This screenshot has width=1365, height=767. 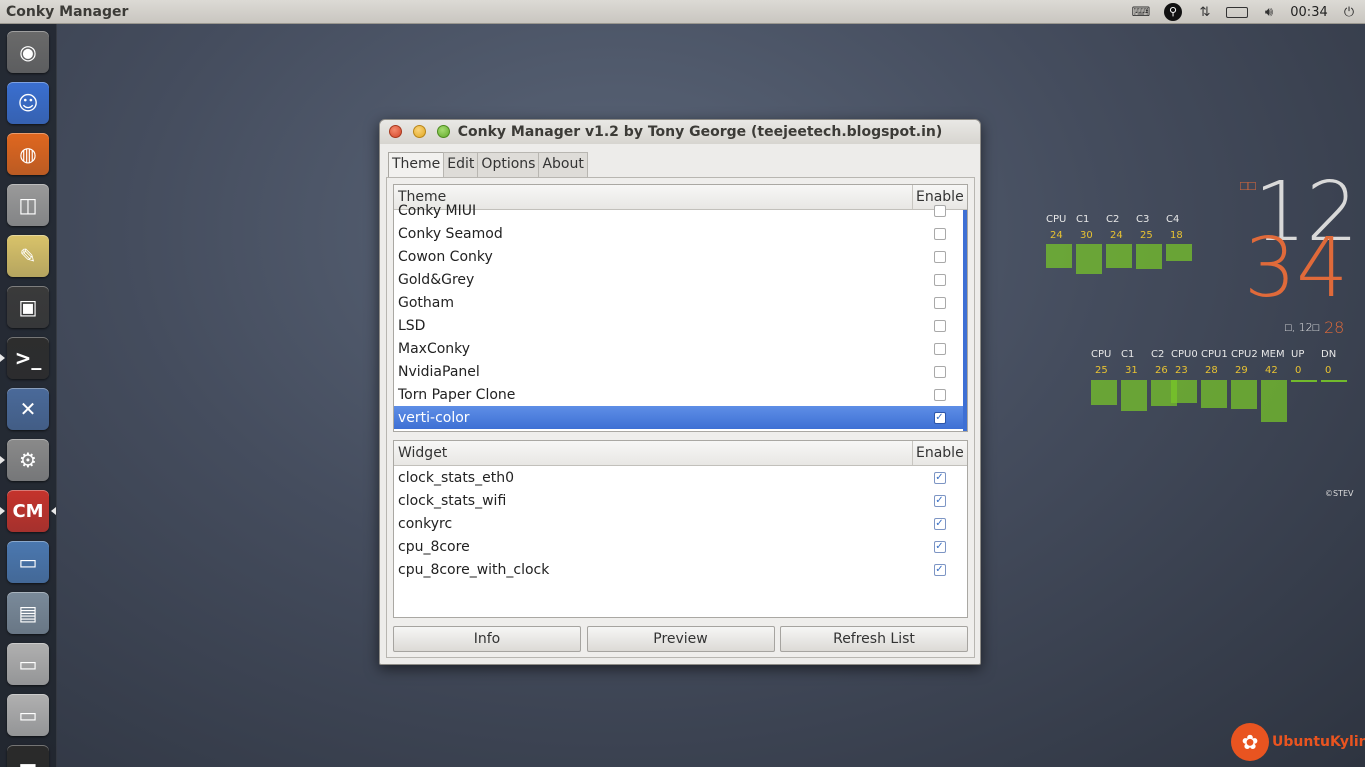 What do you see at coordinates (28, 52) in the screenshot?
I see `launcher-ubuntu-dash-icon: ◉` at bounding box center [28, 52].